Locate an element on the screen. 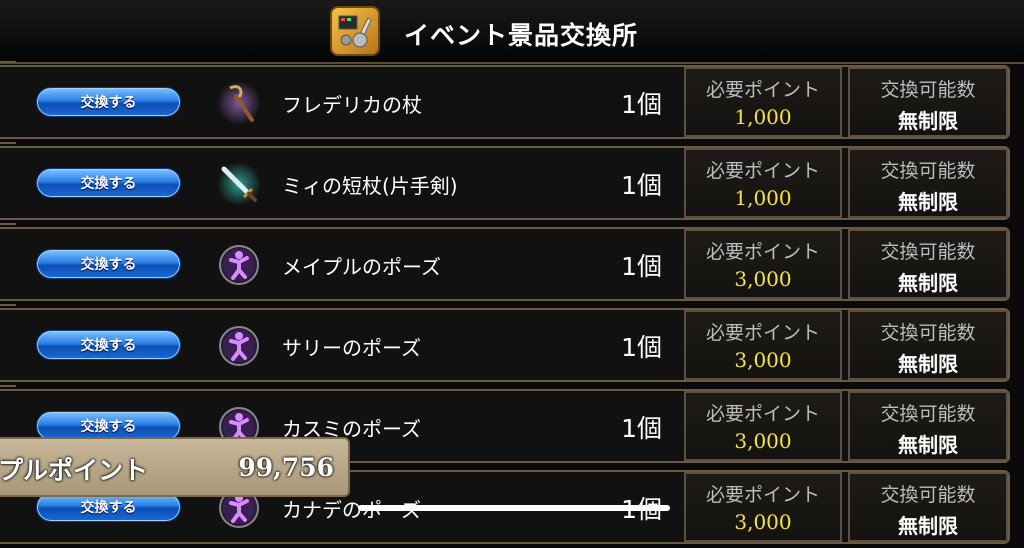  item-name: メイプルのポーズ is located at coordinates (361, 267).